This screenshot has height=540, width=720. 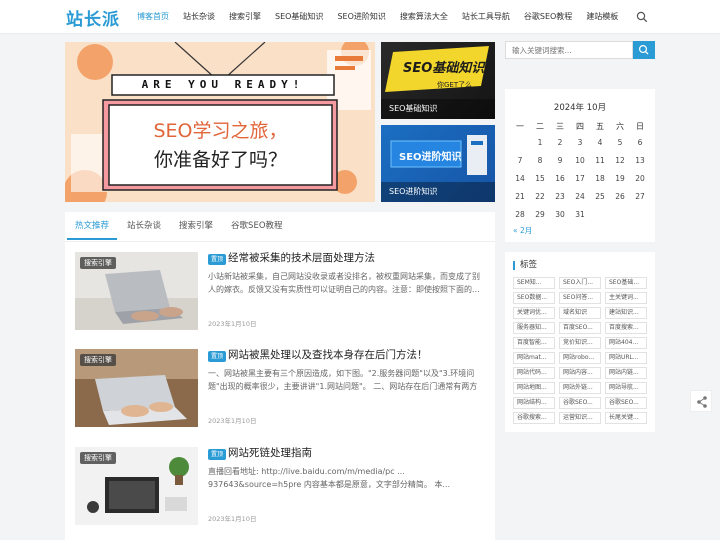 I want to click on nav-item-google-seo: 谷歌SEO教程, so click(x=548, y=17).